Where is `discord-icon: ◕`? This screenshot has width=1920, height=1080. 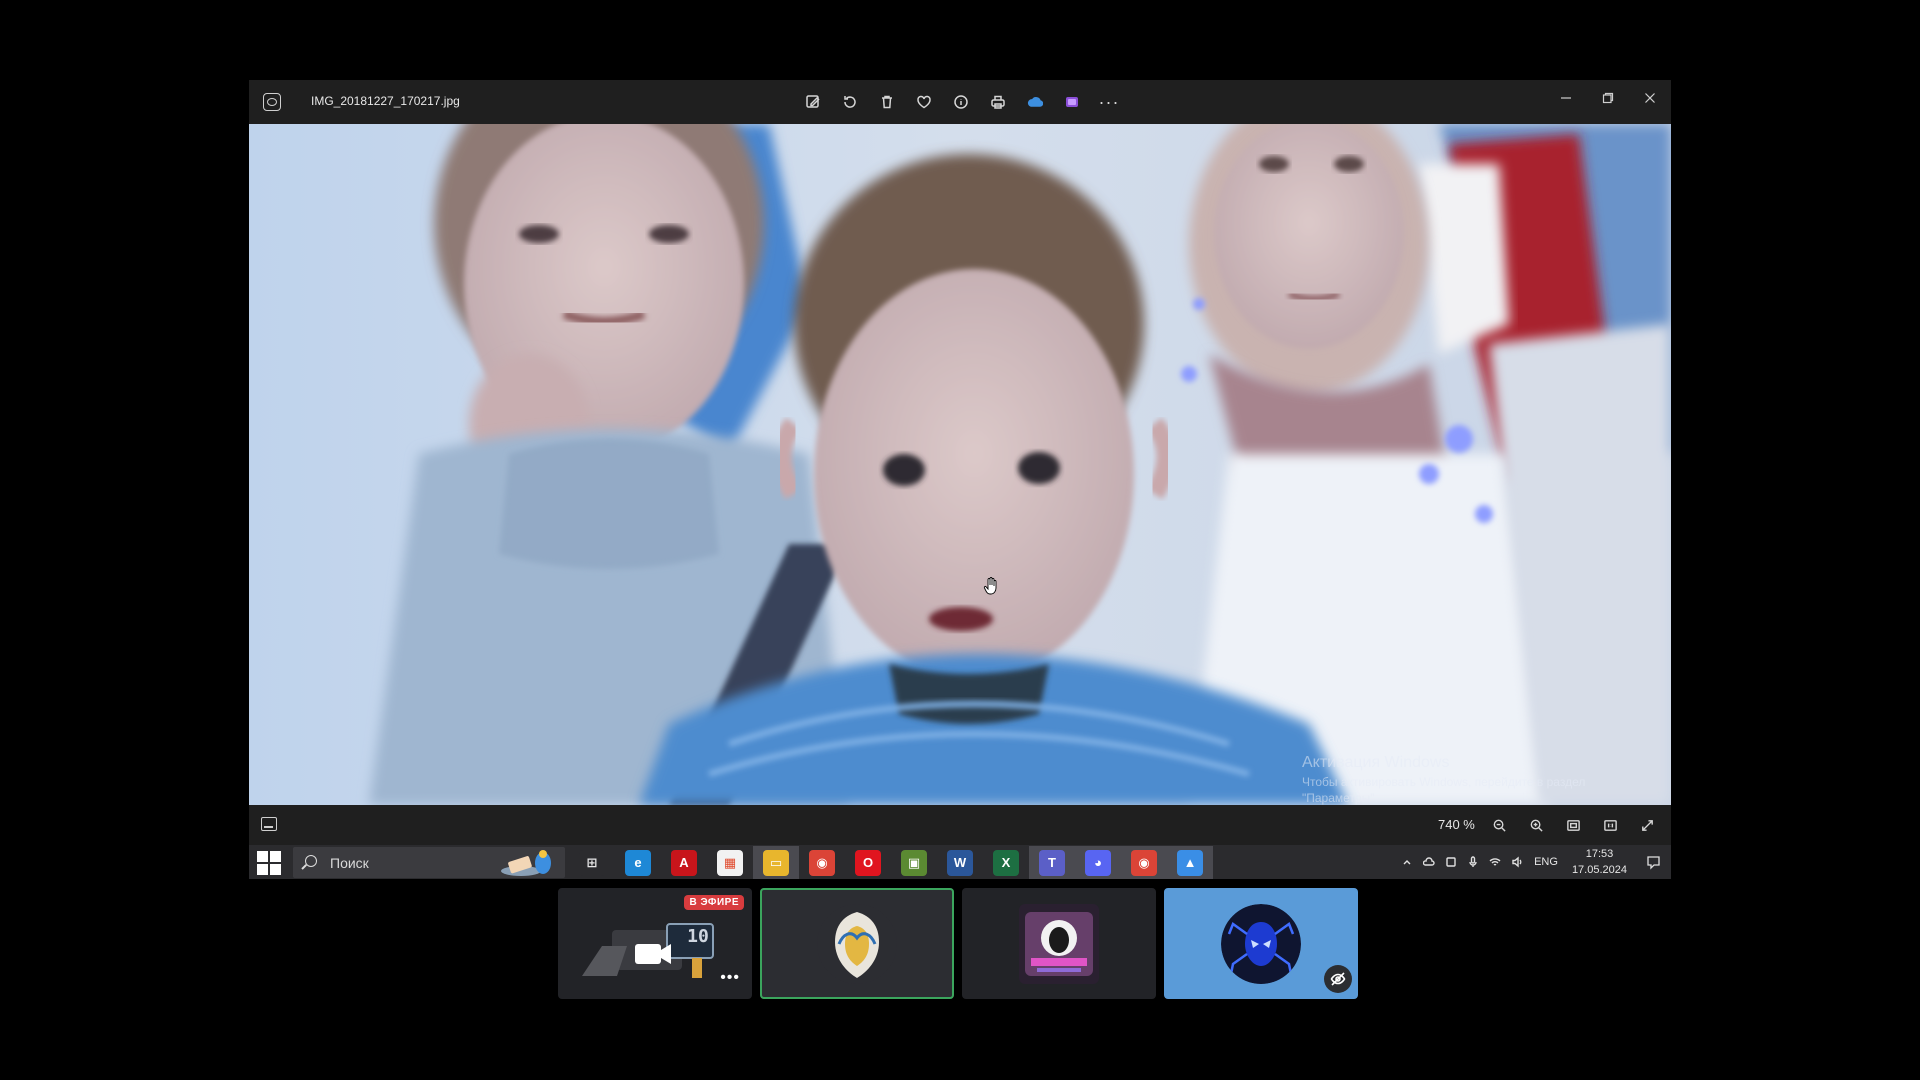
discord-icon: ◕ is located at coordinates (1098, 862).